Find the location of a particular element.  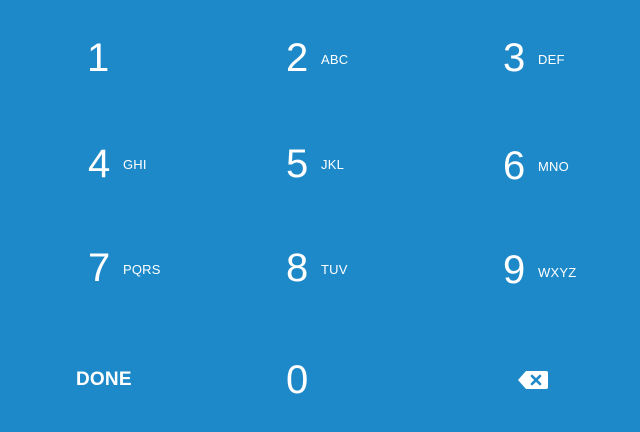

key-7: 7 PQRS is located at coordinates (130, 268).